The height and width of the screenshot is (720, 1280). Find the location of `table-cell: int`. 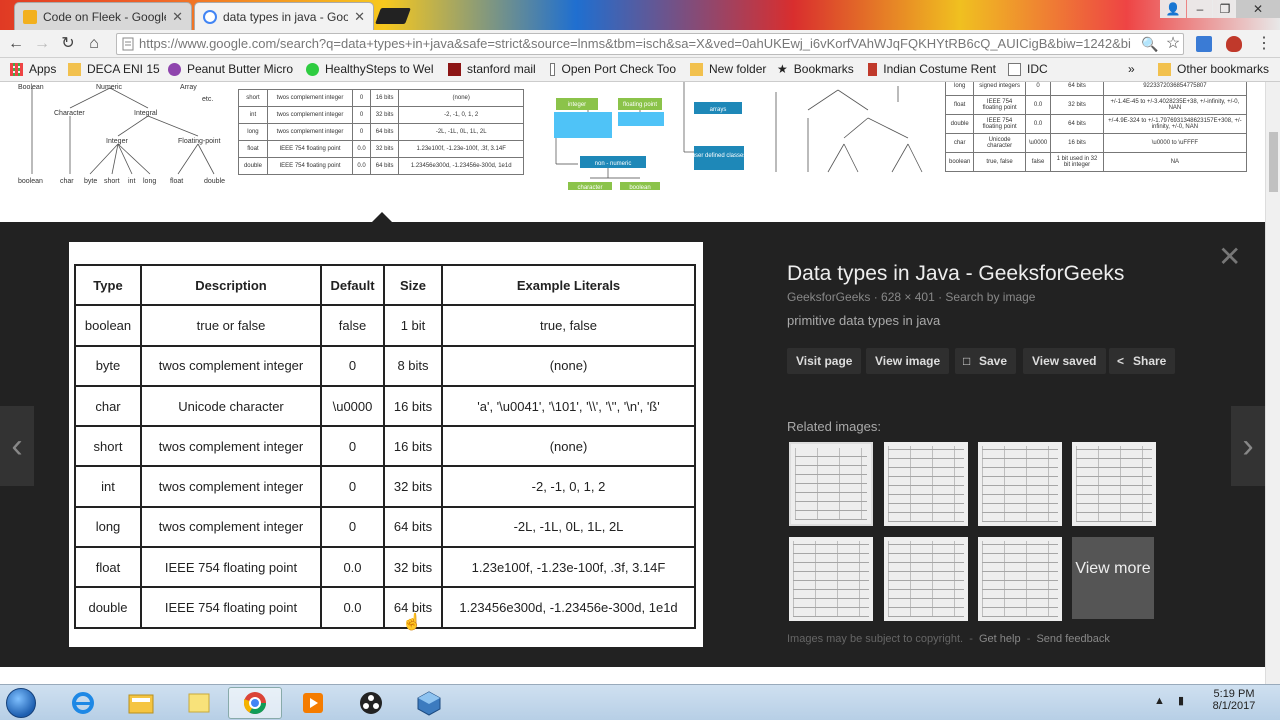

table-cell: int is located at coordinates (108, 486).